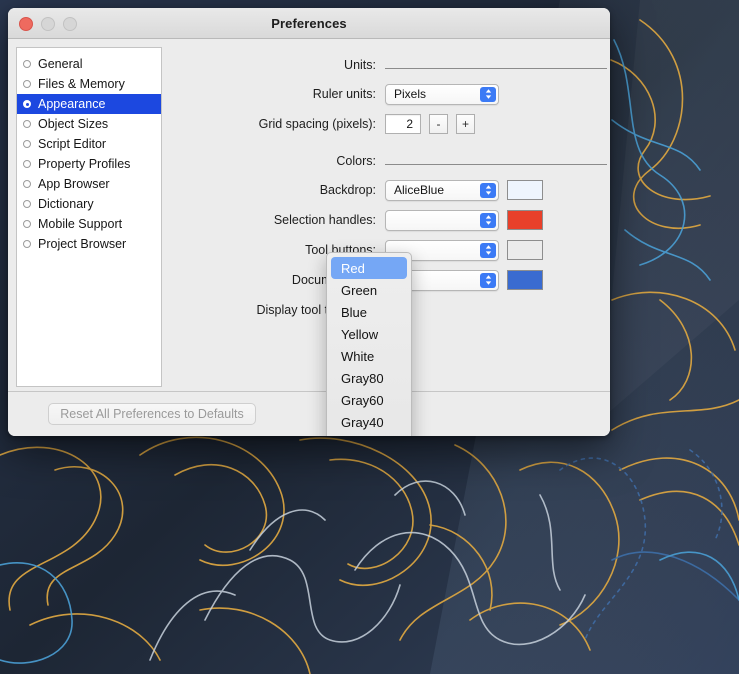 The width and height of the screenshot is (739, 674). What do you see at coordinates (403, 124) in the screenshot?
I see `grid-spacing-input: 2` at bounding box center [403, 124].